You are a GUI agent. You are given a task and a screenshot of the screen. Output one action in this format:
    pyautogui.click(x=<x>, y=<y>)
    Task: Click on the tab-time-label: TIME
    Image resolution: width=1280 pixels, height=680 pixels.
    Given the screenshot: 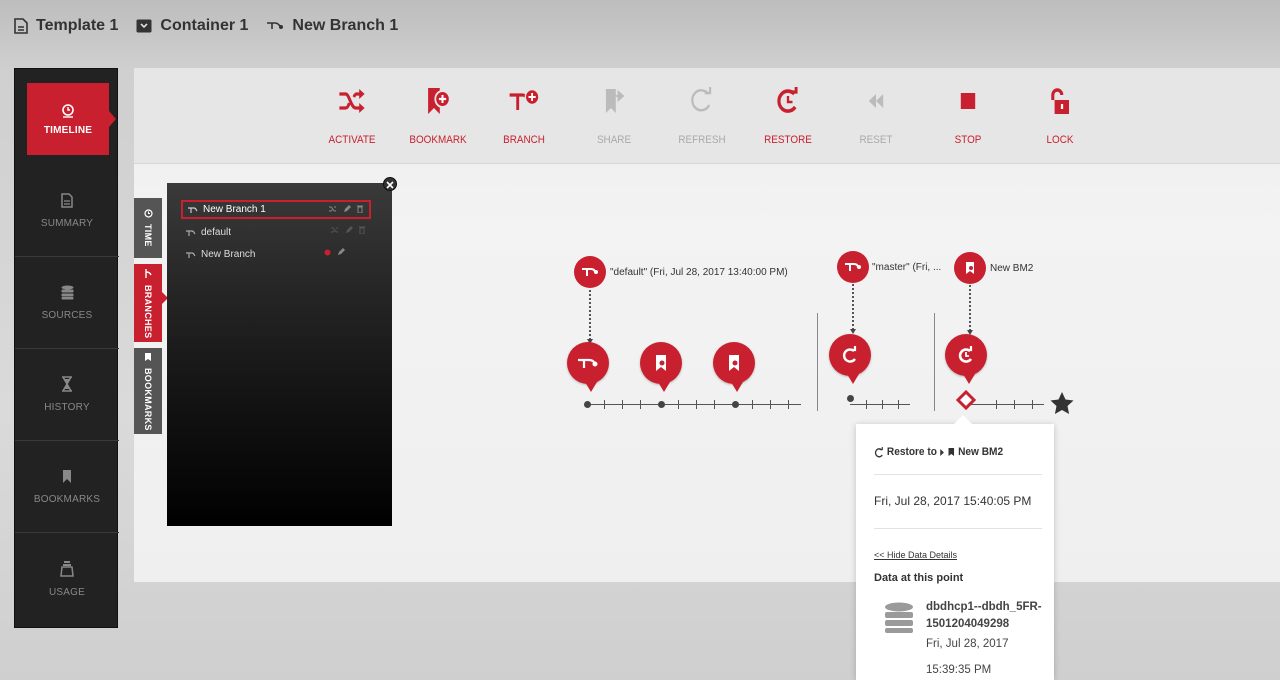 What is the action you would take?
    pyautogui.click(x=148, y=235)
    